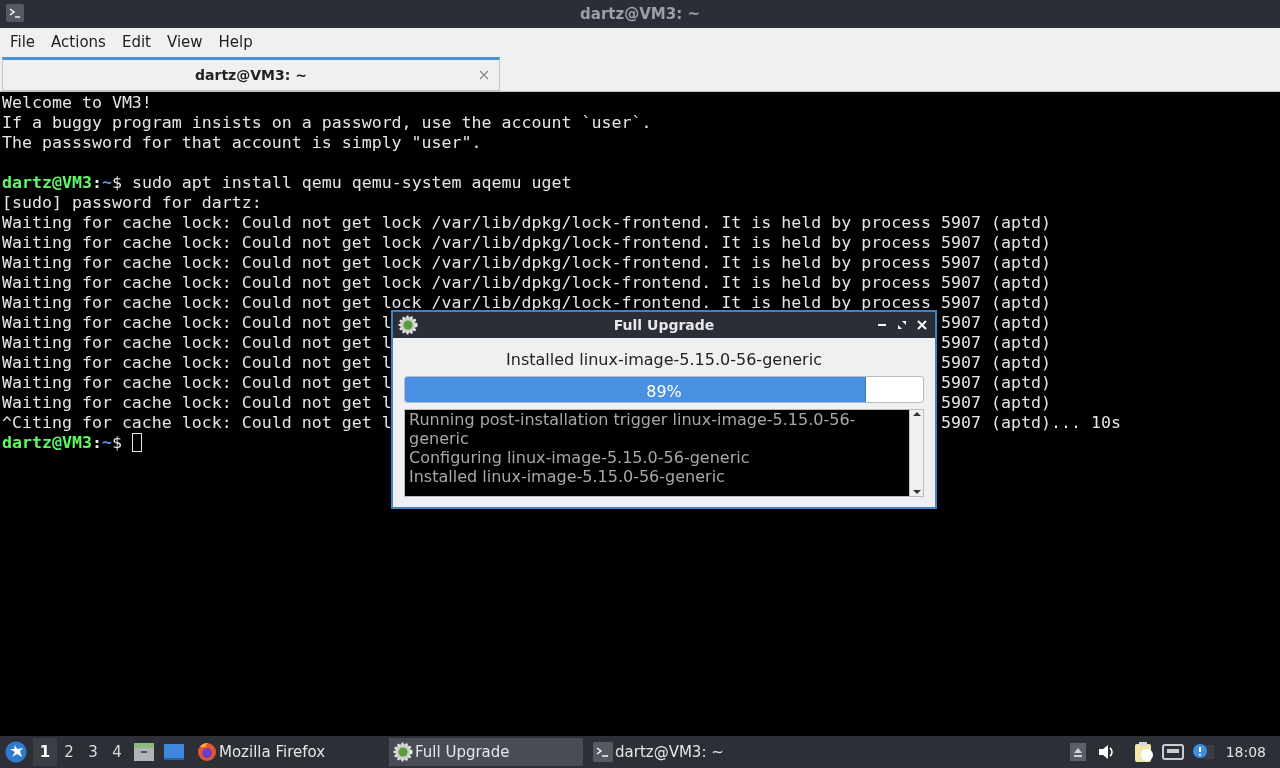  Describe the element at coordinates (132, 202) in the screenshot. I see `terminal-line: [sudo] password for dartz:` at that location.